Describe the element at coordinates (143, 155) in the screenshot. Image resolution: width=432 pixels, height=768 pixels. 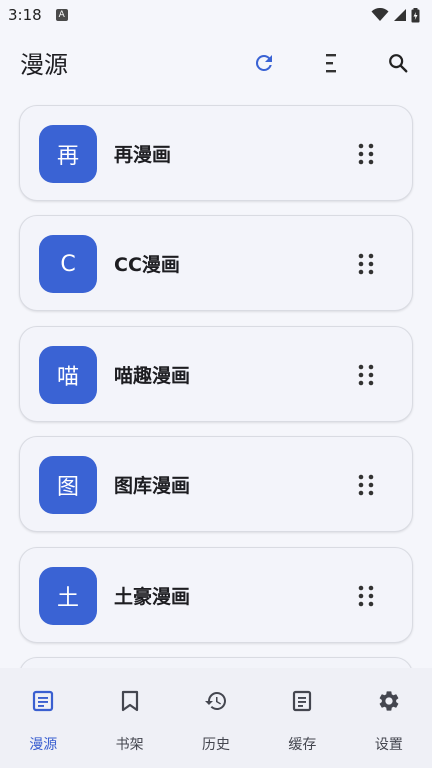
I see `source-name: 再漫画` at that location.